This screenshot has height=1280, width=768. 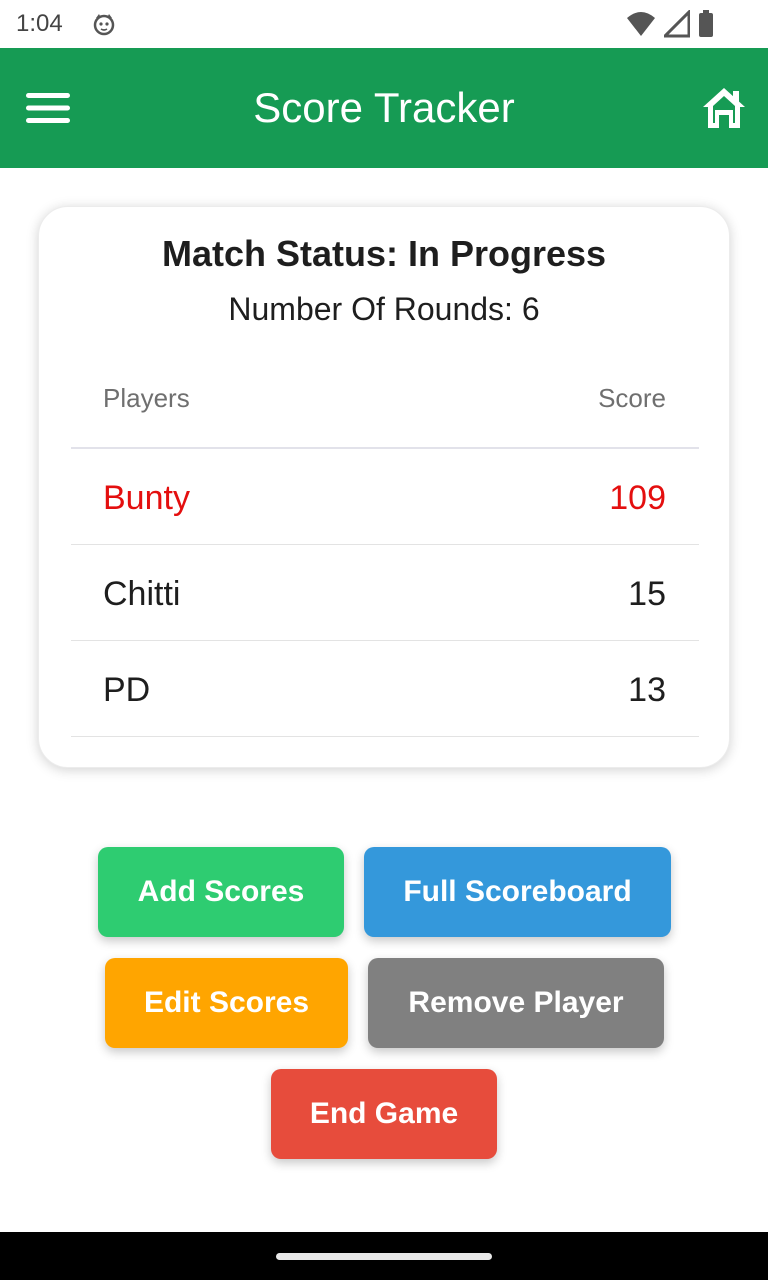 What do you see at coordinates (706, 24) in the screenshot?
I see `battery-icon` at bounding box center [706, 24].